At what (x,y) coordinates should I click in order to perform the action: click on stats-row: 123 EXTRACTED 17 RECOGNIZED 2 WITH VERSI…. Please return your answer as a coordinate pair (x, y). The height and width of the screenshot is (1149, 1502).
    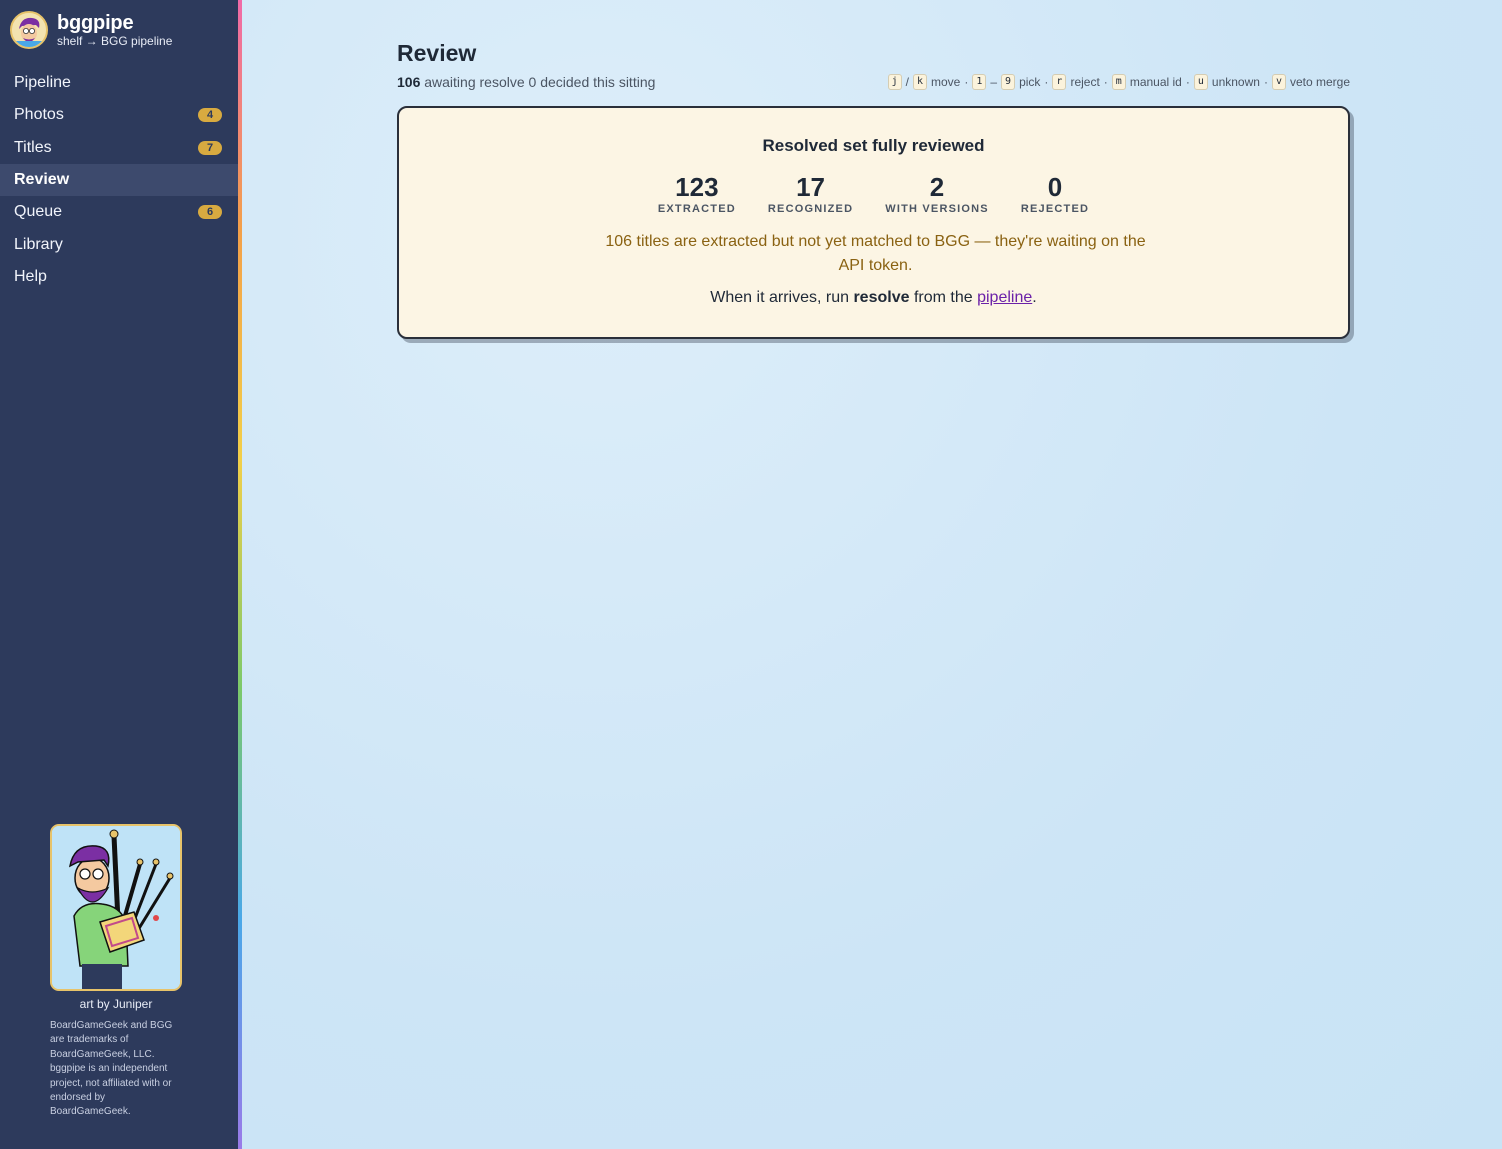
    Looking at the image, I should click on (873, 193).